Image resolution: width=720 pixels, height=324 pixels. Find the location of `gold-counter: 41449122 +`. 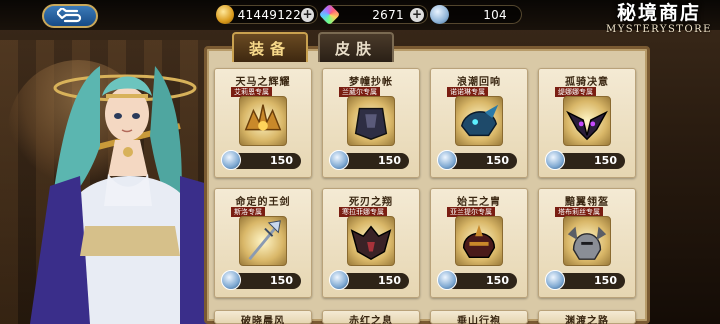

gold-counter: 41449122 + is located at coordinates (267, 14).